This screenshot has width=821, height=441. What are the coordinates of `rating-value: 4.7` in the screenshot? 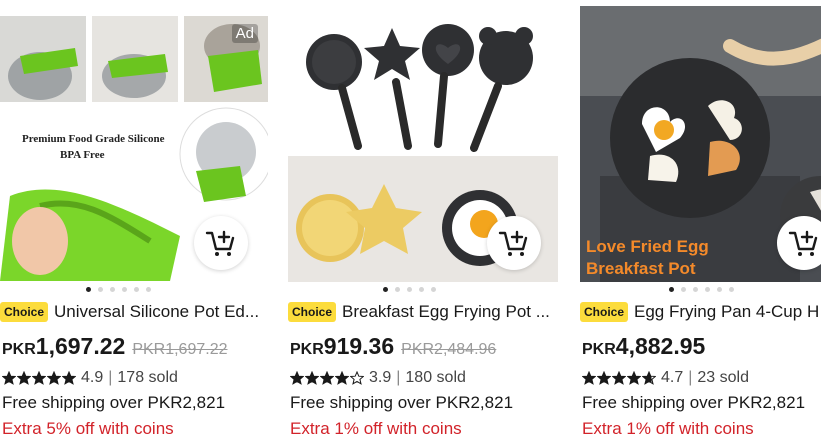 It's located at (672, 377).